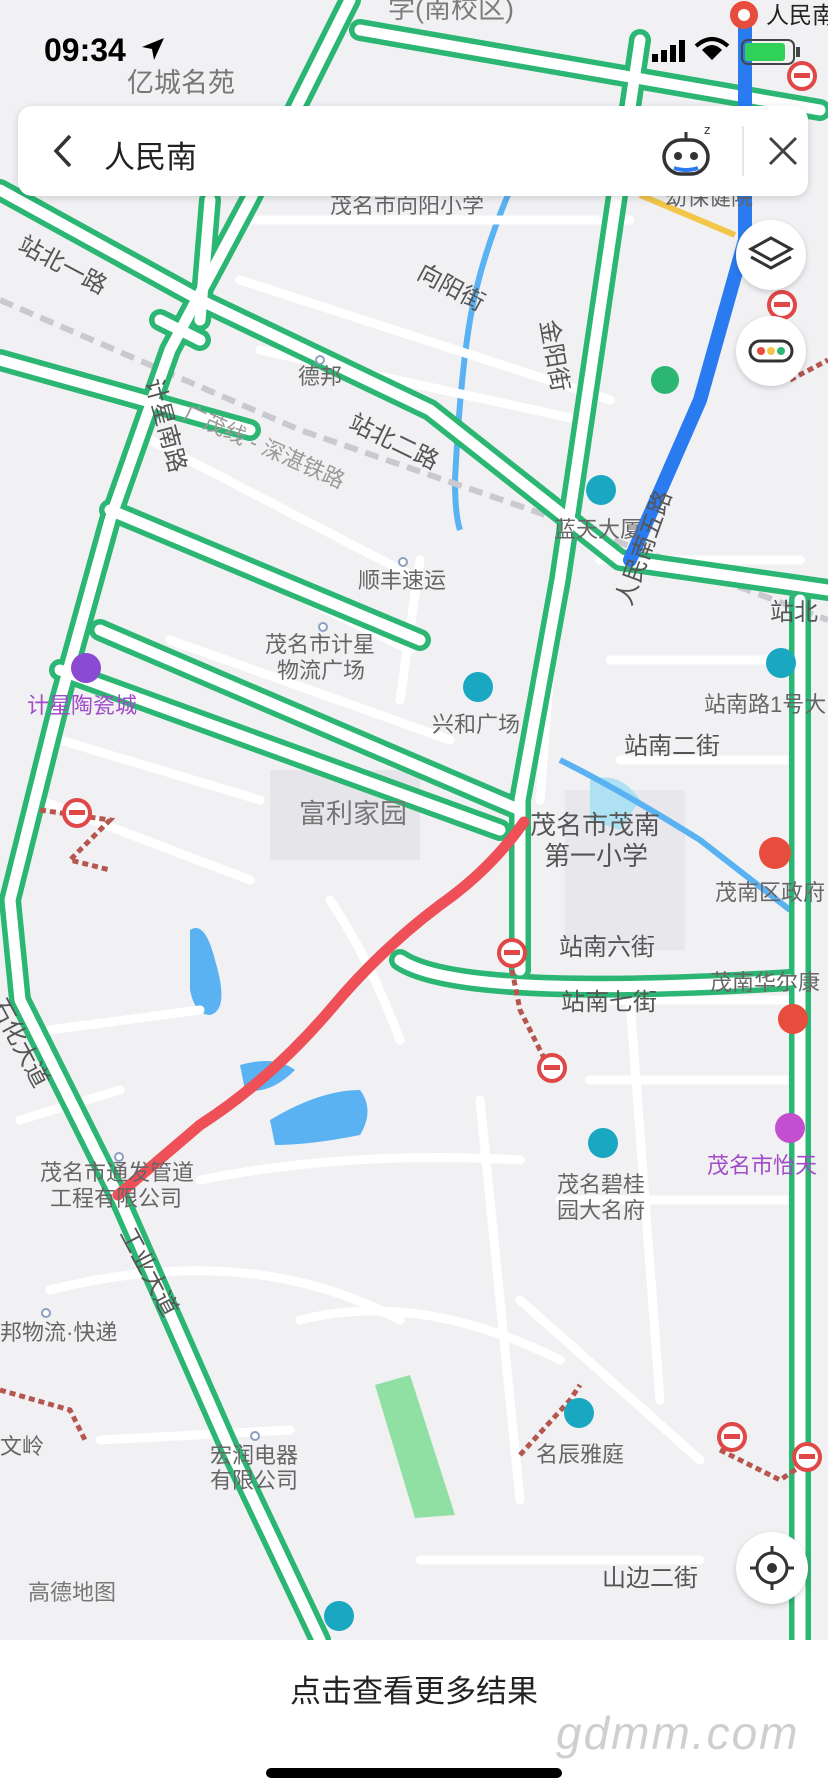 Image resolution: width=828 pixels, height=1792 pixels. What do you see at coordinates (762, 1165) in the screenshot?
I see `map-label-maoming-yi: 茂名市怡天` at bounding box center [762, 1165].